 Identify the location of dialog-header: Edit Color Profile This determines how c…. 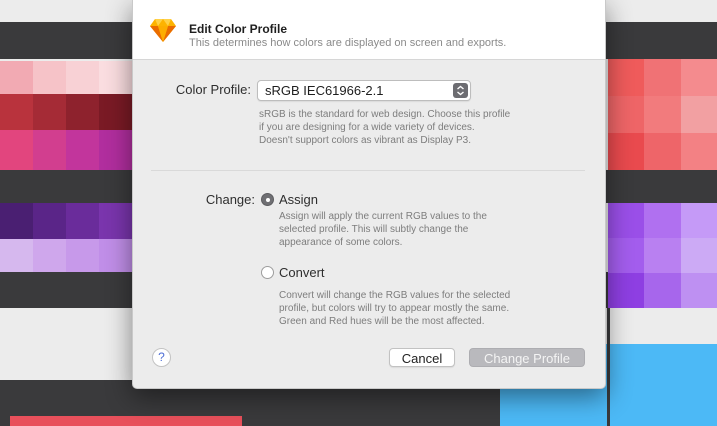
(369, 30).